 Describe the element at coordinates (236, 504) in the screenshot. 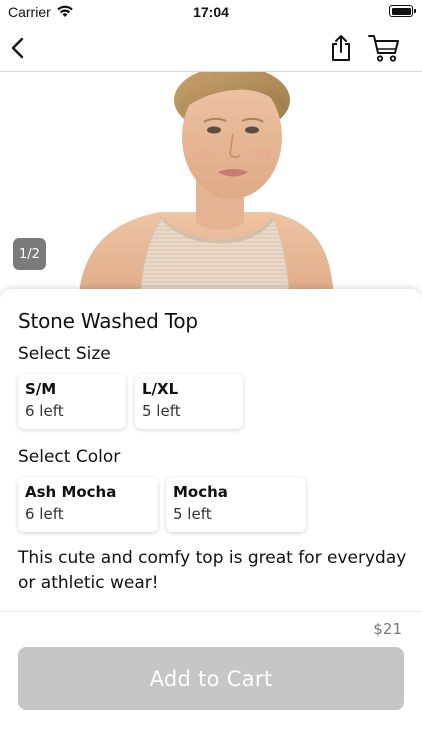

I see `color-option-mocha: Mocha 5 left` at that location.